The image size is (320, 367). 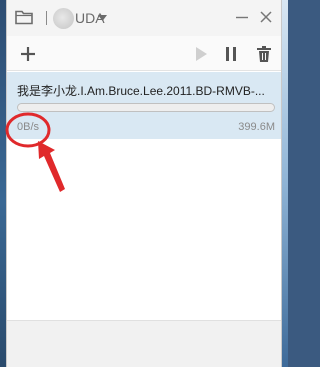 What do you see at coordinates (285, 183) in the screenshot?
I see `desktop-background-right` at bounding box center [285, 183].